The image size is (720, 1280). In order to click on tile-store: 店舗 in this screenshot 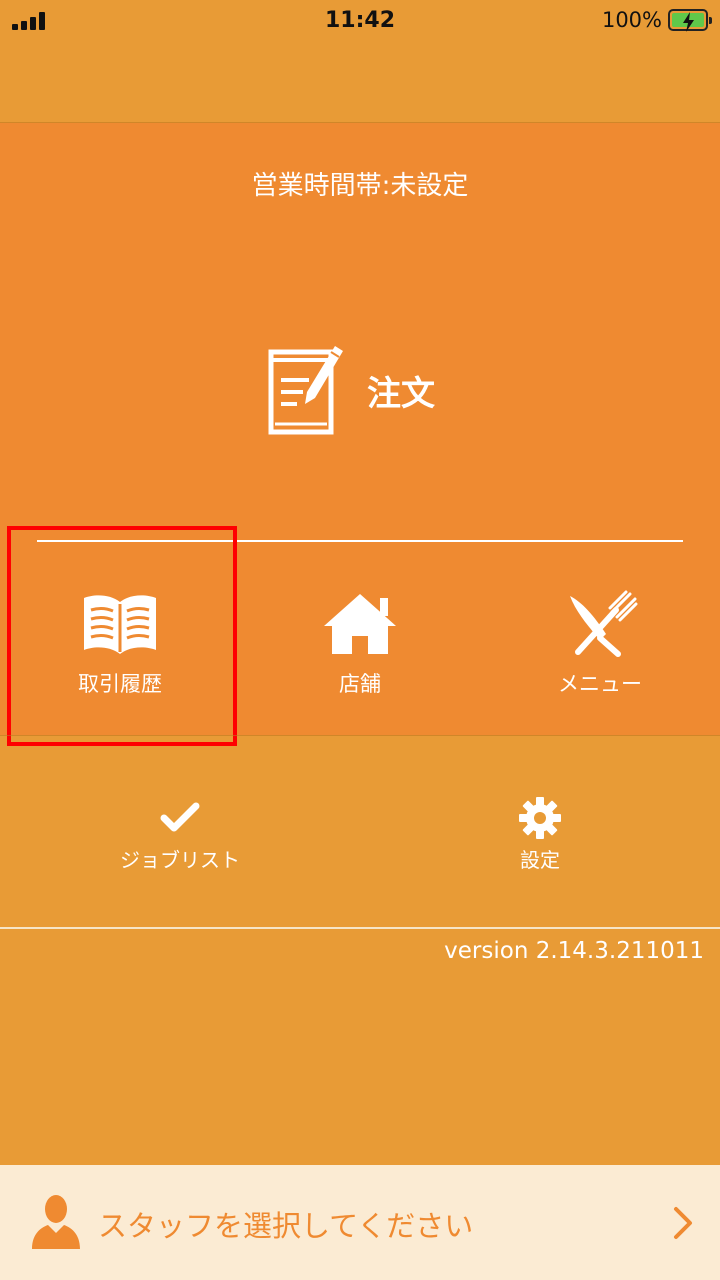, I will do `click(360, 644)`.